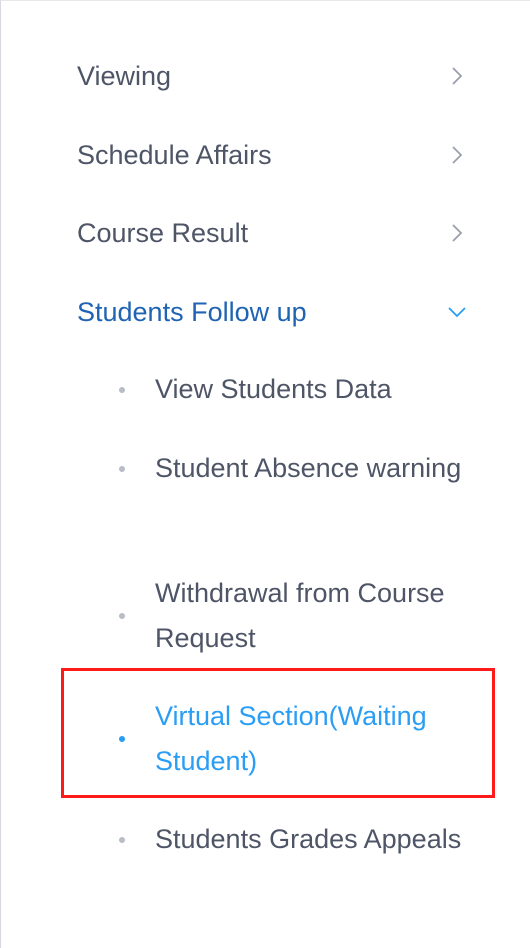 This screenshot has height=948, width=530. Describe the element at coordinates (174, 154) in the screenshot. I see `menu-item-label: Schedule Affairs` at that location.